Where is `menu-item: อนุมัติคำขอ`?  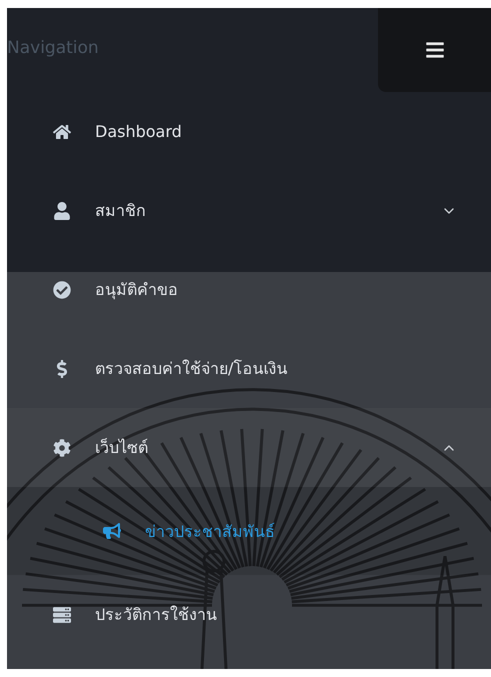 menu-item: อนุมัติคำขอ is located at coordinates (249, 289).